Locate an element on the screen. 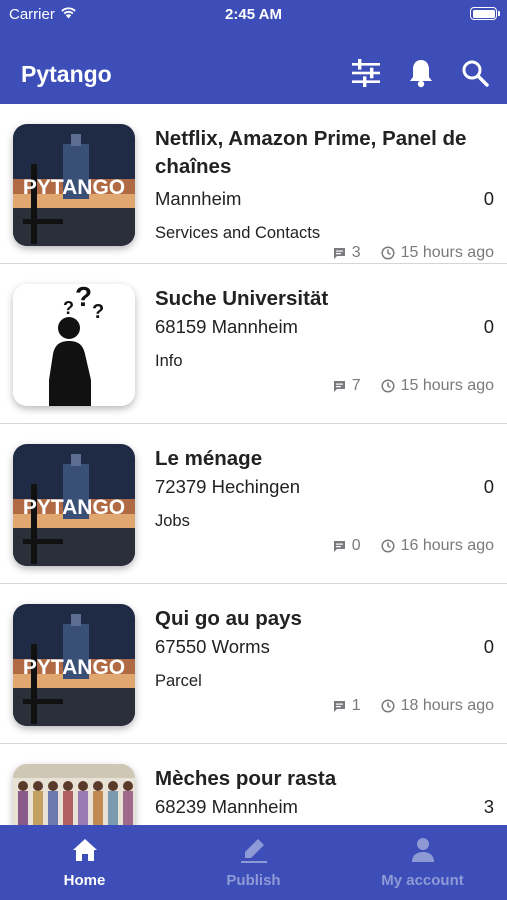  listing-location: 67550 Worms is located at coordinates (212, 646).